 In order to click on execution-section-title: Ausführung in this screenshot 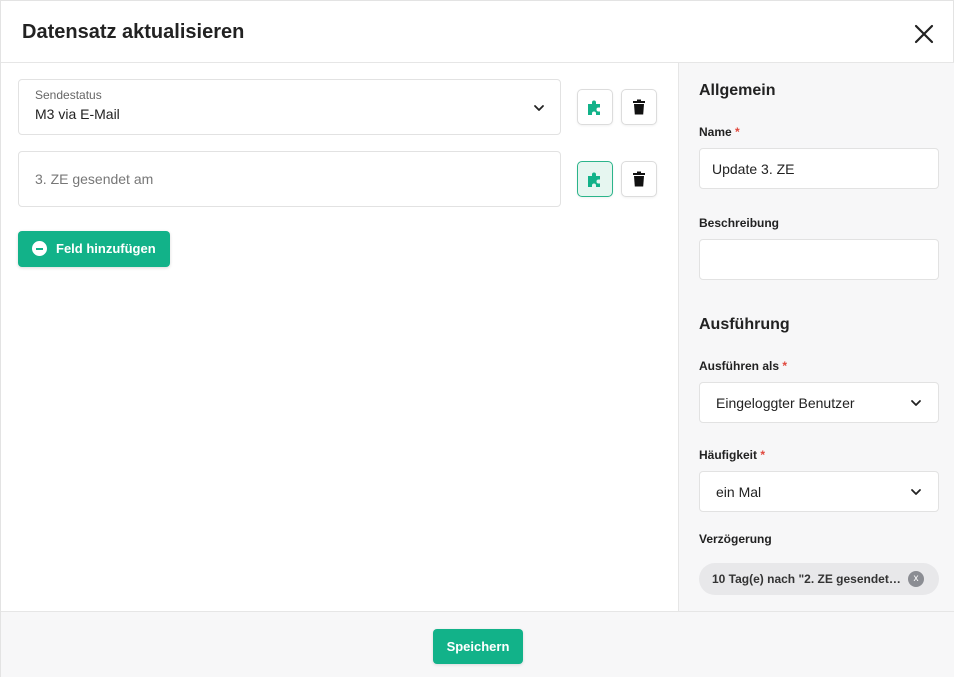, I will do `click(744, 324)`.